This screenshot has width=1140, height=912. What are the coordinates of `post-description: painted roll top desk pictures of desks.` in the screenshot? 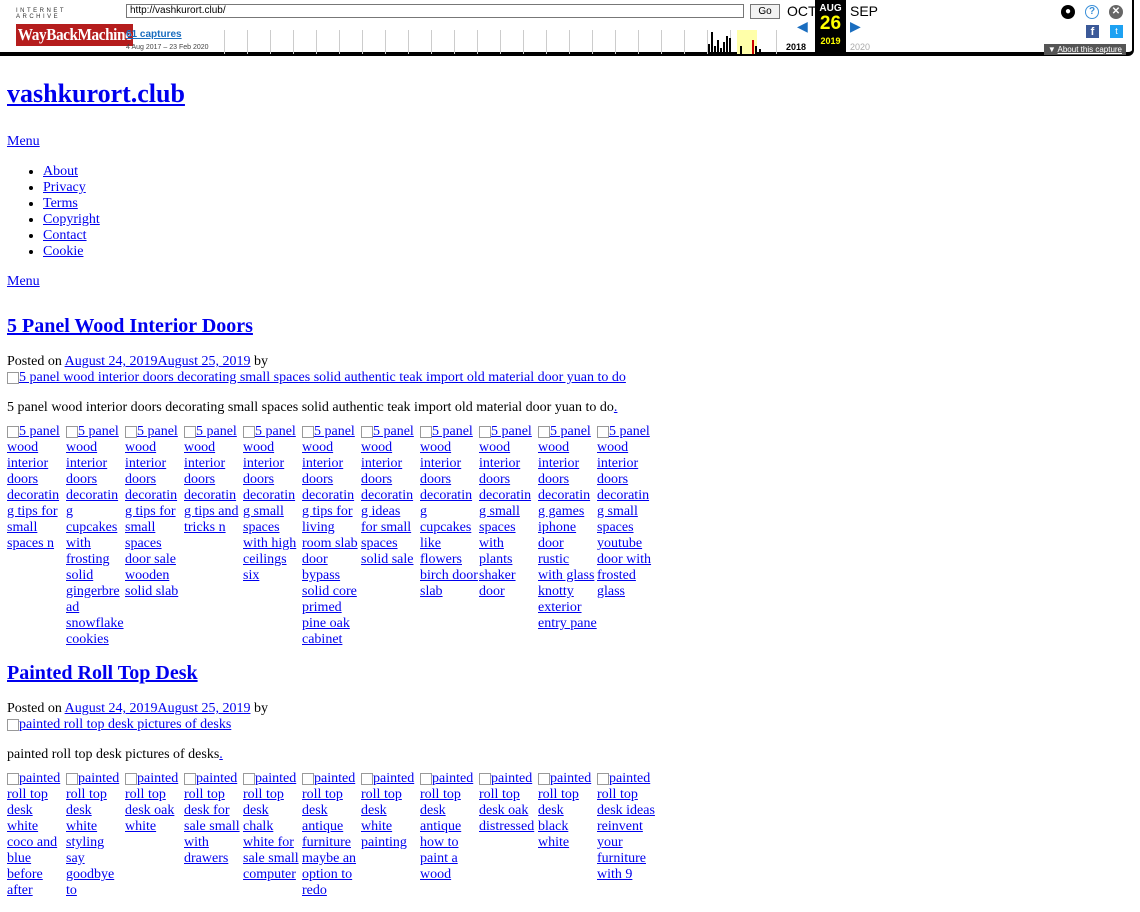 It's located at (567, 755).